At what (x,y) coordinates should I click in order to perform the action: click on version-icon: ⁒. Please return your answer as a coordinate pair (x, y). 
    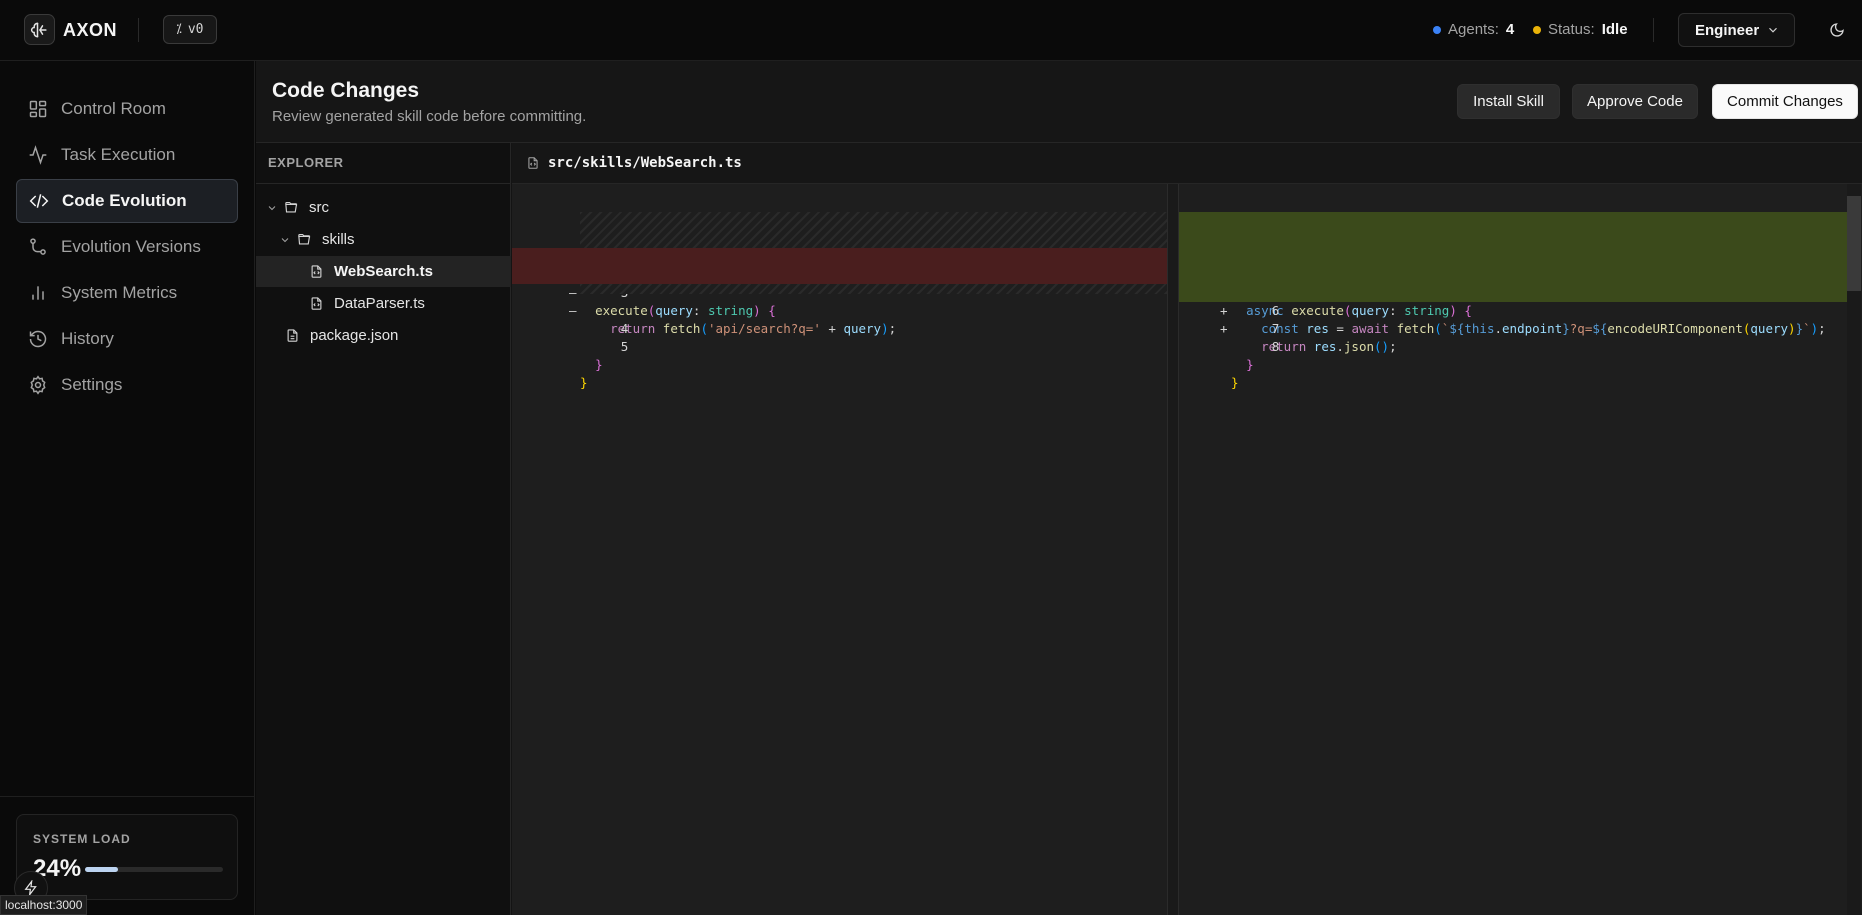
    Looking at the image, I should click on (179, 29).